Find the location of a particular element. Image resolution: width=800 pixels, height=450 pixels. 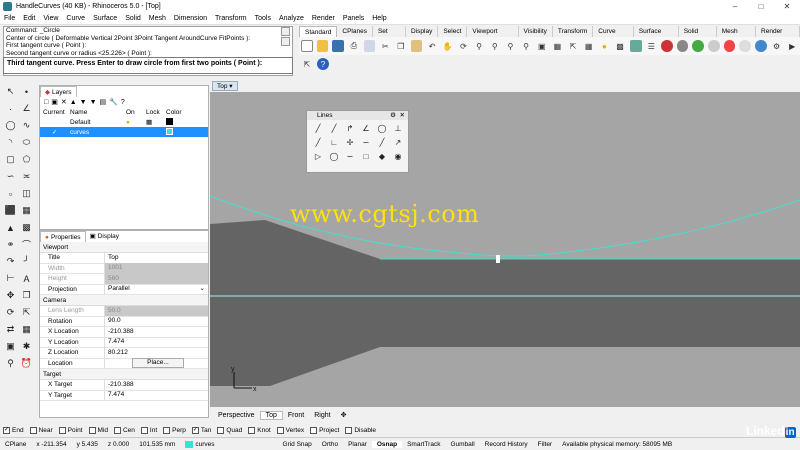

section-target: Target is located at coordinates (124, 374).